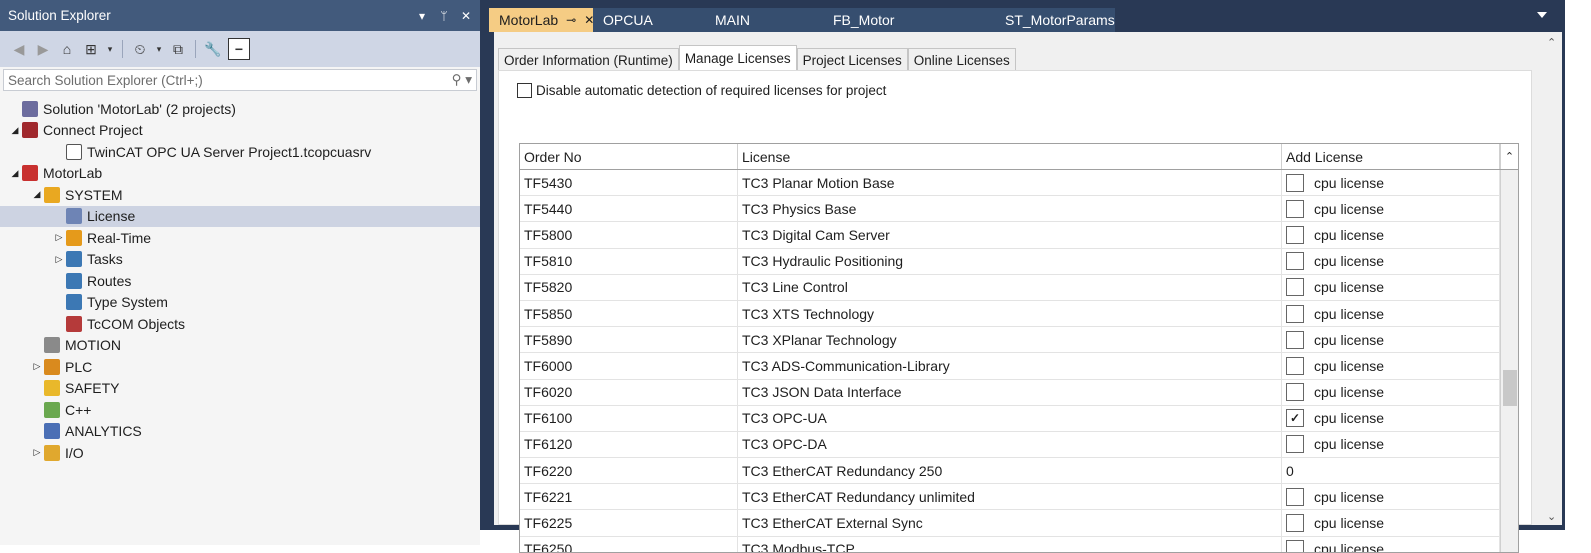 The width and height of the screenshot is (1591, 553). What do you see at coordinates (1391, 156) in the screenshot?
I see `header-add-license: Add License` at bounding box center [1391, 156].